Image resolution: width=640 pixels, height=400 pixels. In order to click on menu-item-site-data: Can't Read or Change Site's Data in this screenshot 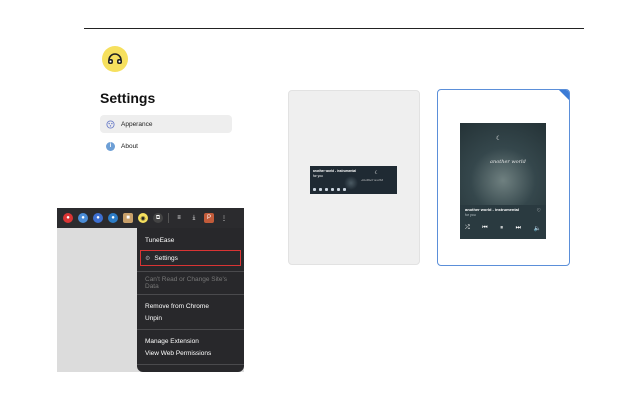, I will do `click(186, 283)`.